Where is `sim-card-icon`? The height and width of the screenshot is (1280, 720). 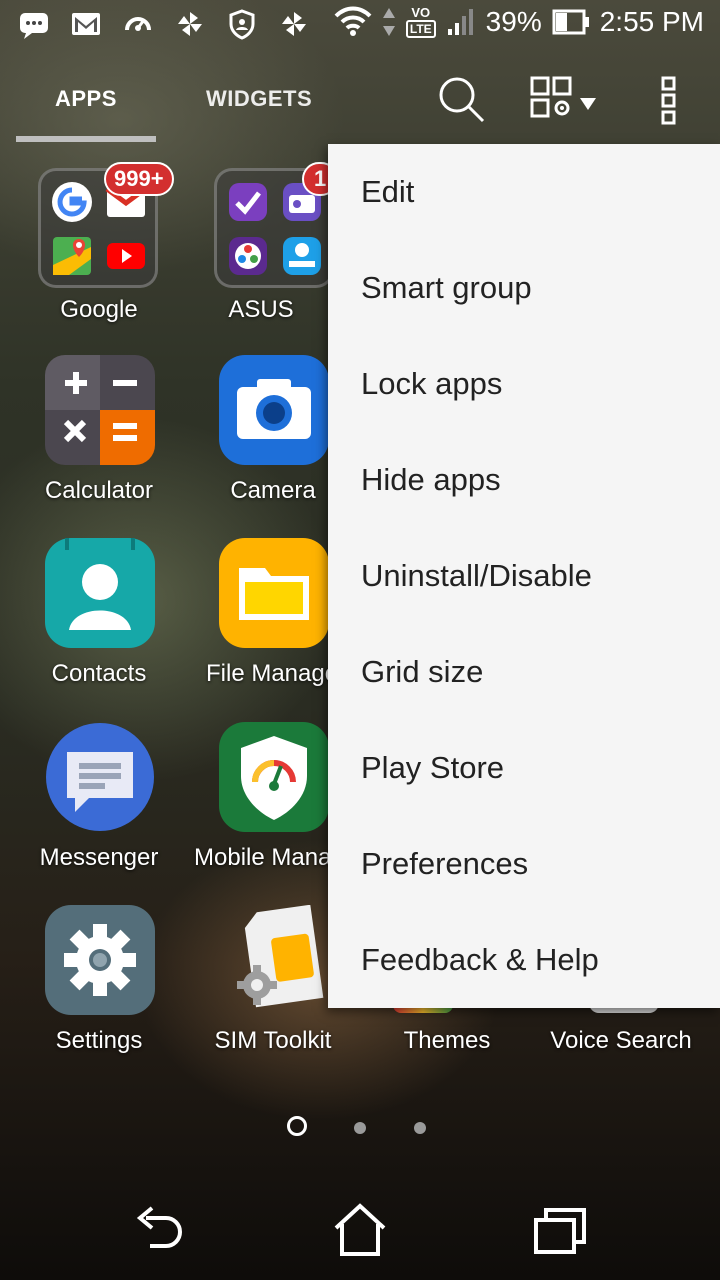 sim-card-icon is located at coordinates (280, 956).